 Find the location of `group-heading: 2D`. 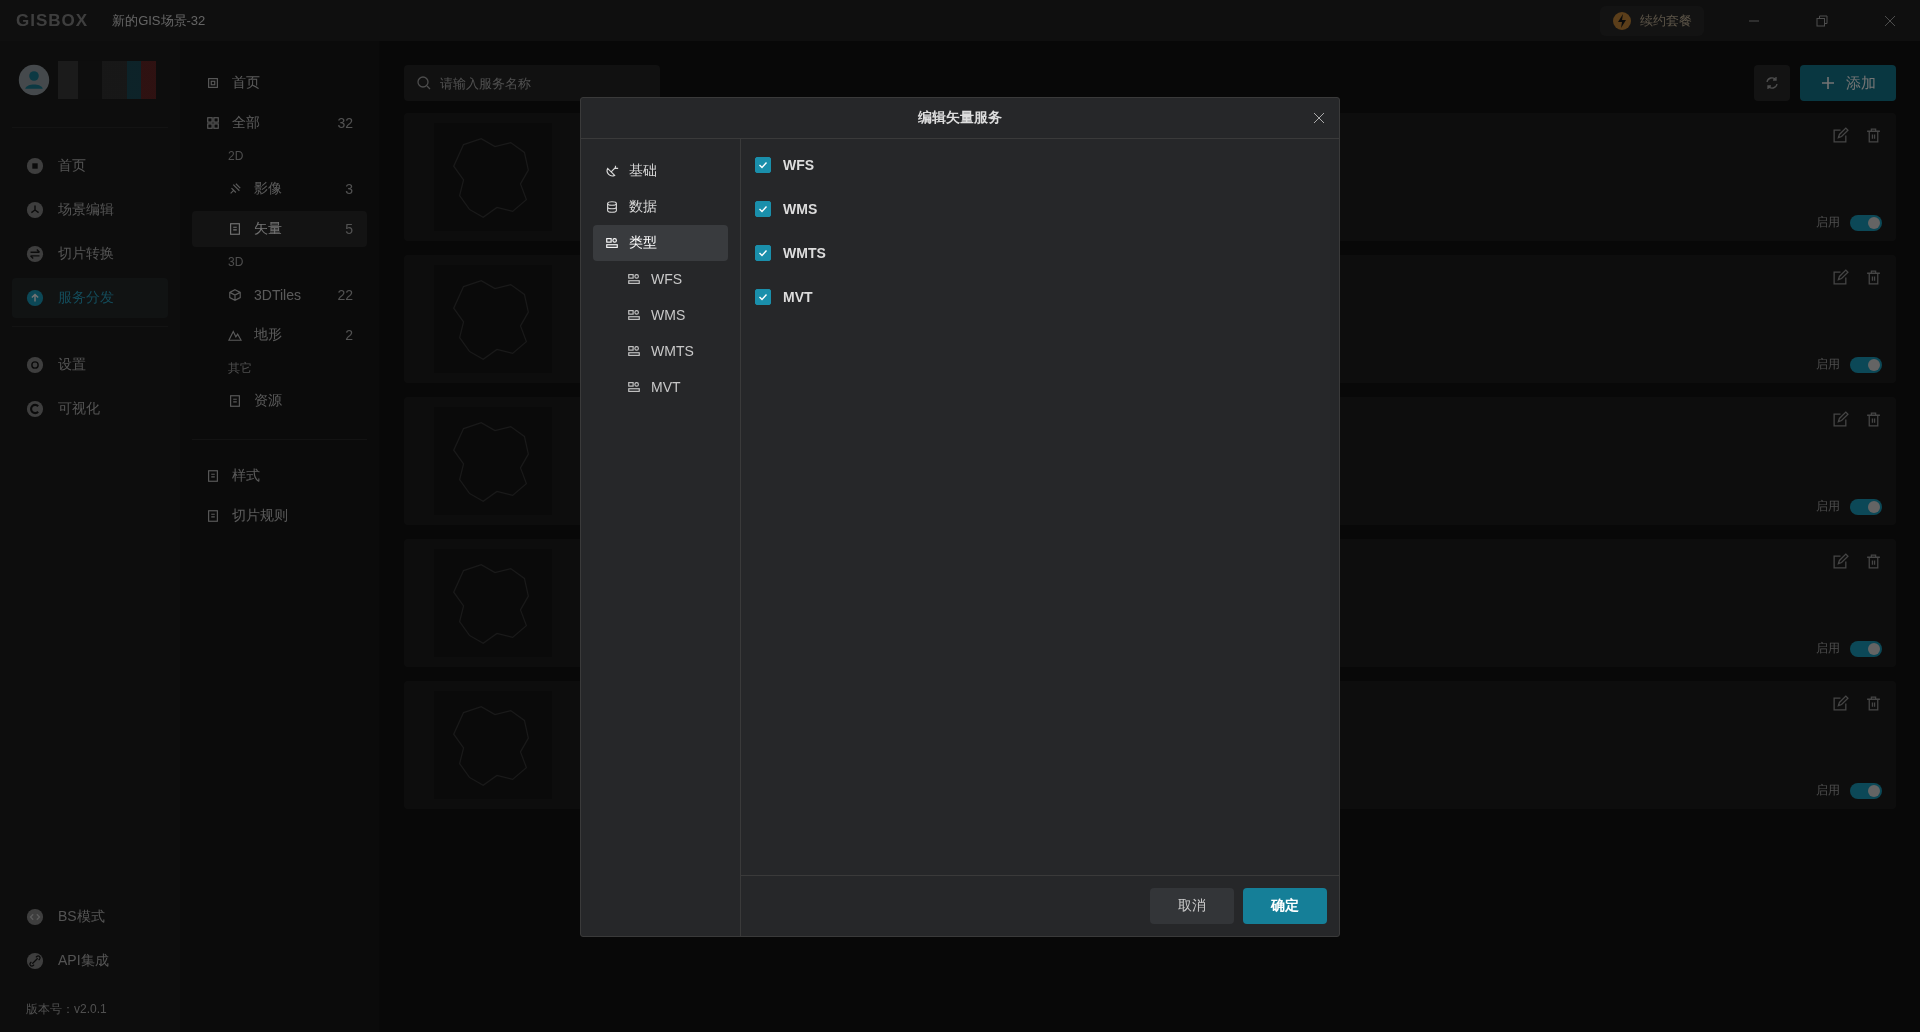

group-heading: 2D is located at coordinates (236, 156).